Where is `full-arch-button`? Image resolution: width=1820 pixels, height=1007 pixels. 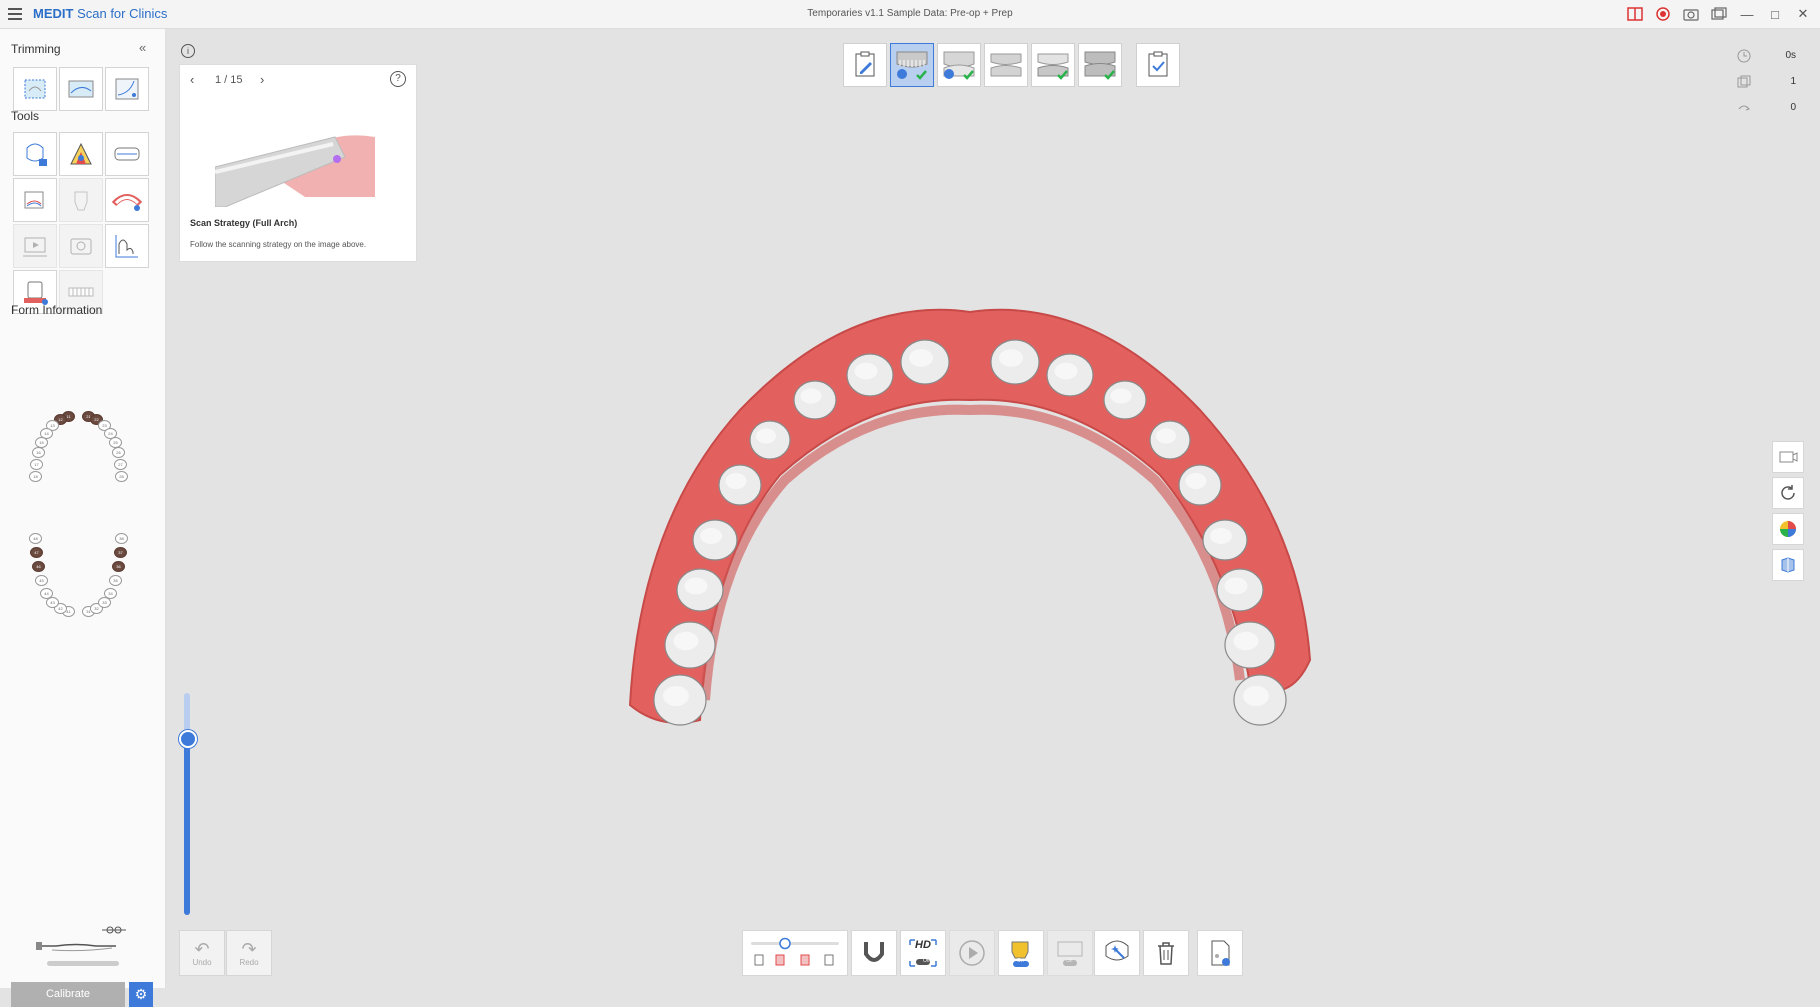 full-arch-button is located at coordinates (127, 200).